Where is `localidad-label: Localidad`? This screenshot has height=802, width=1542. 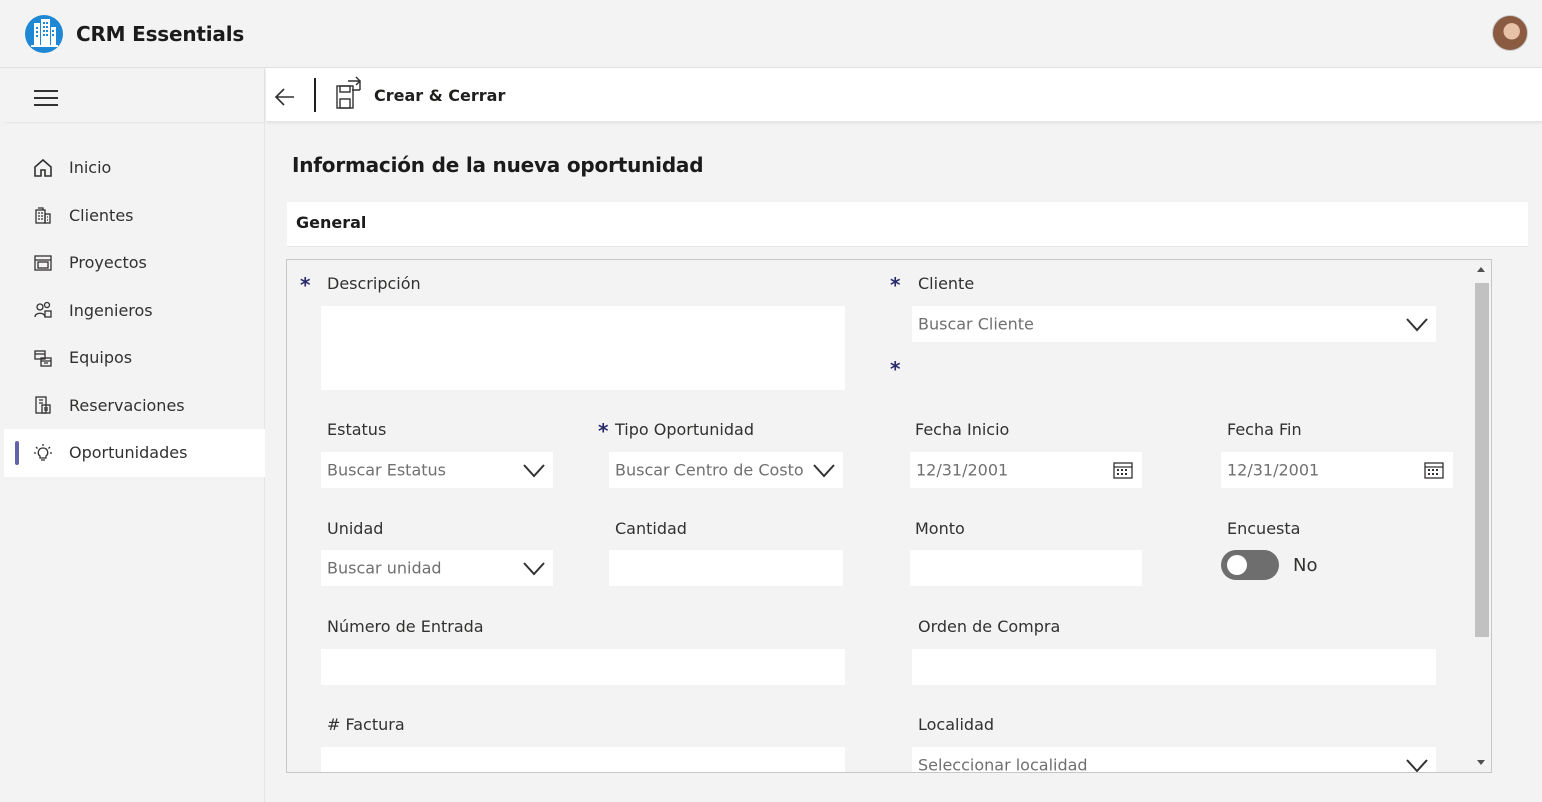 localidad-label: Localidad is located at coordinates (956, 724).